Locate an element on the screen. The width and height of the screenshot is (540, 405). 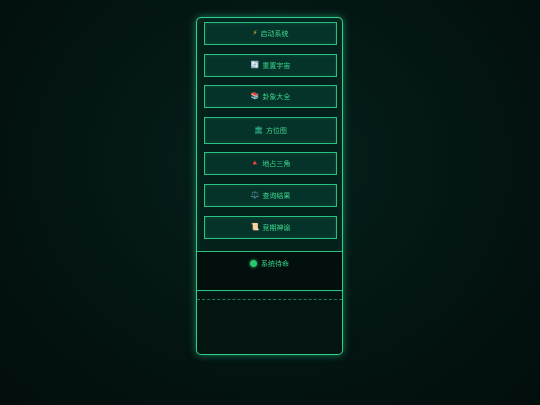
reset-universe-label: 重置宇宙 is located at coordinates (276, 65).